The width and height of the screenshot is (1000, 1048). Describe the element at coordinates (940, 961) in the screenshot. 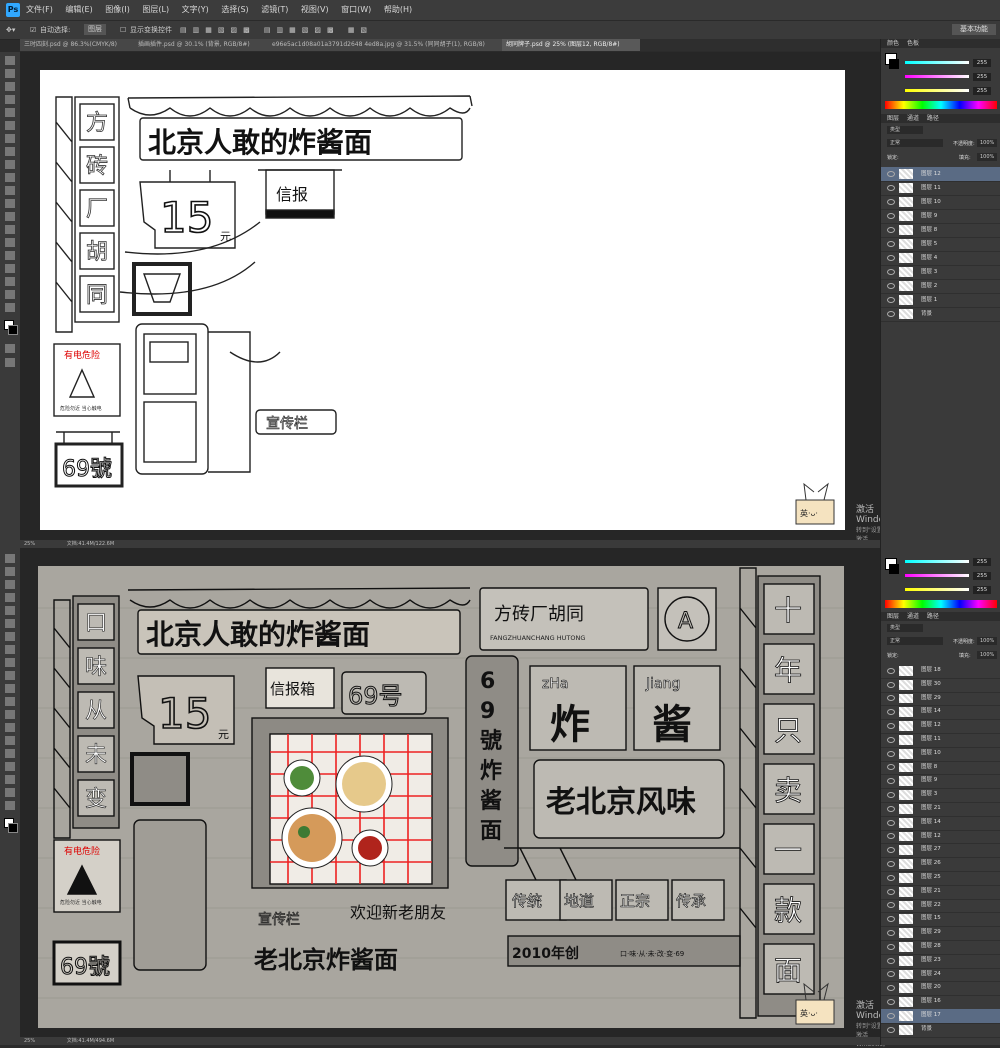

I see `layer-row: 图层 23` at that location.